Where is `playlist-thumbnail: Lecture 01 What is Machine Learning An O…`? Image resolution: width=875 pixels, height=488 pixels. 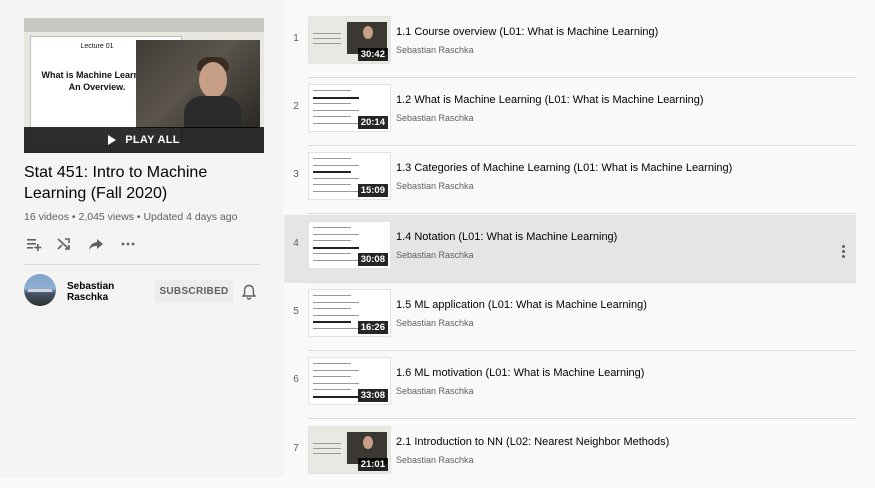
playlist-thumbnail: Lecture 01 What is Machine Learning An O… is located at coordinates (144, 85).